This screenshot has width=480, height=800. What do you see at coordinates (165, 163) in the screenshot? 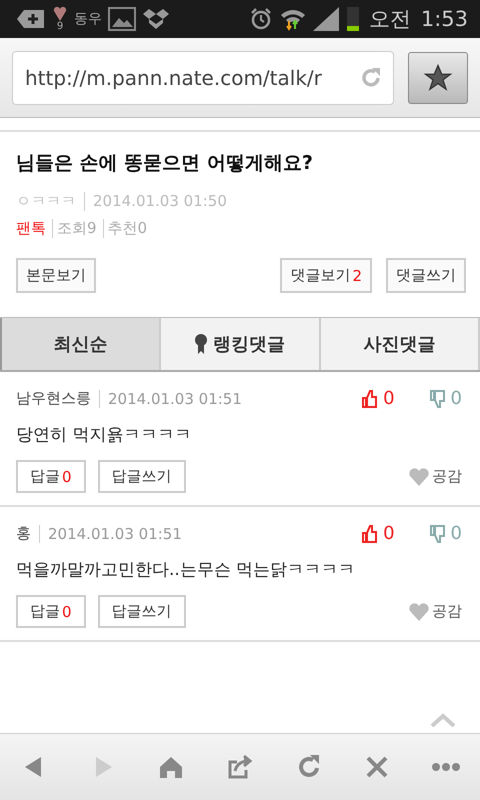
I see `post-title: 님들은 손에 똥묻으면 어떻게해요?` at bounding box center [165, 163].